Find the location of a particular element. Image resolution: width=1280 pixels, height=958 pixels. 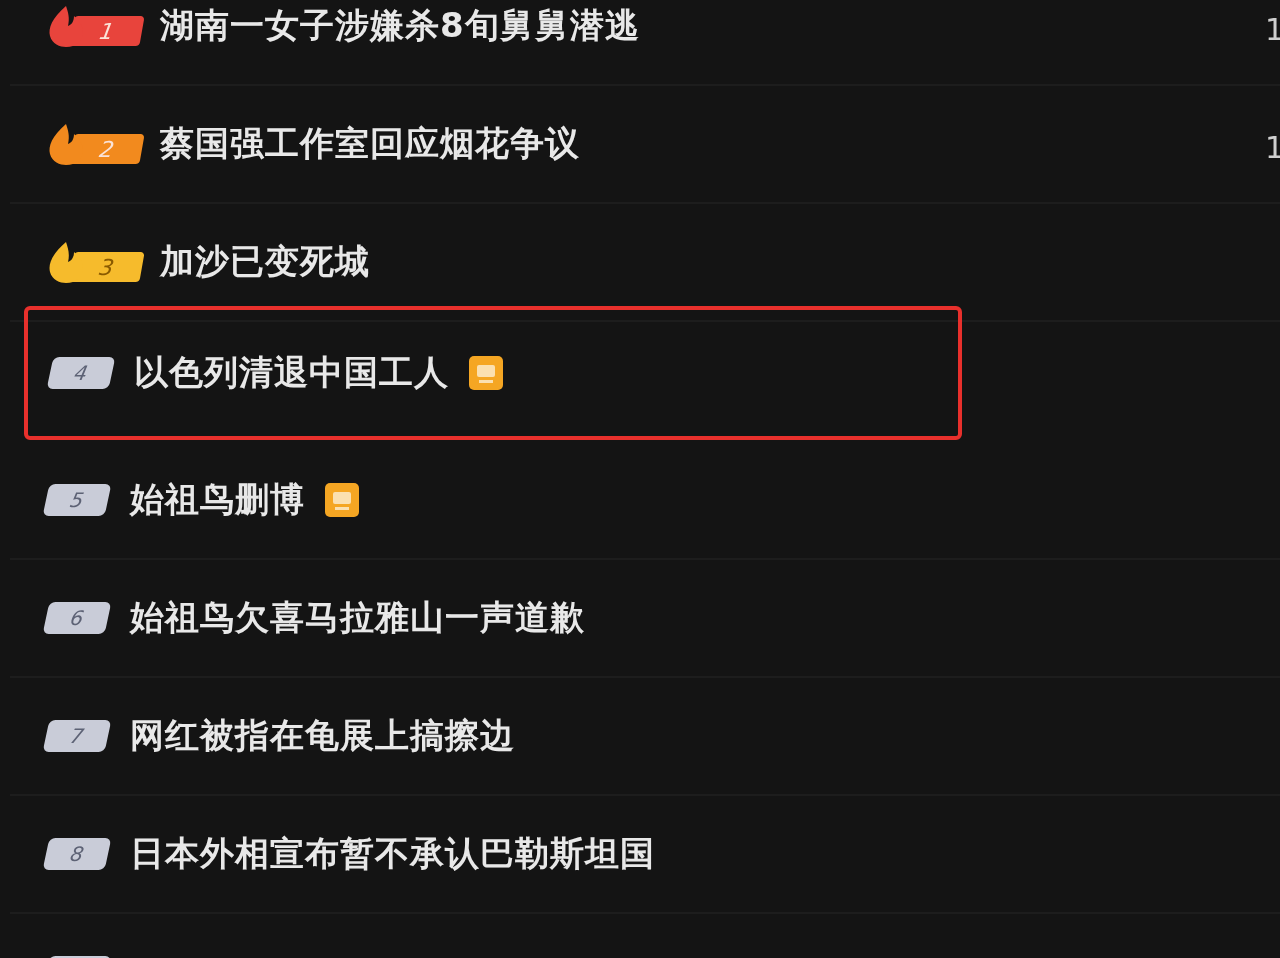

topic-title: 网红被指在龟展上搞擦边 is located at coordinates (322, 736).